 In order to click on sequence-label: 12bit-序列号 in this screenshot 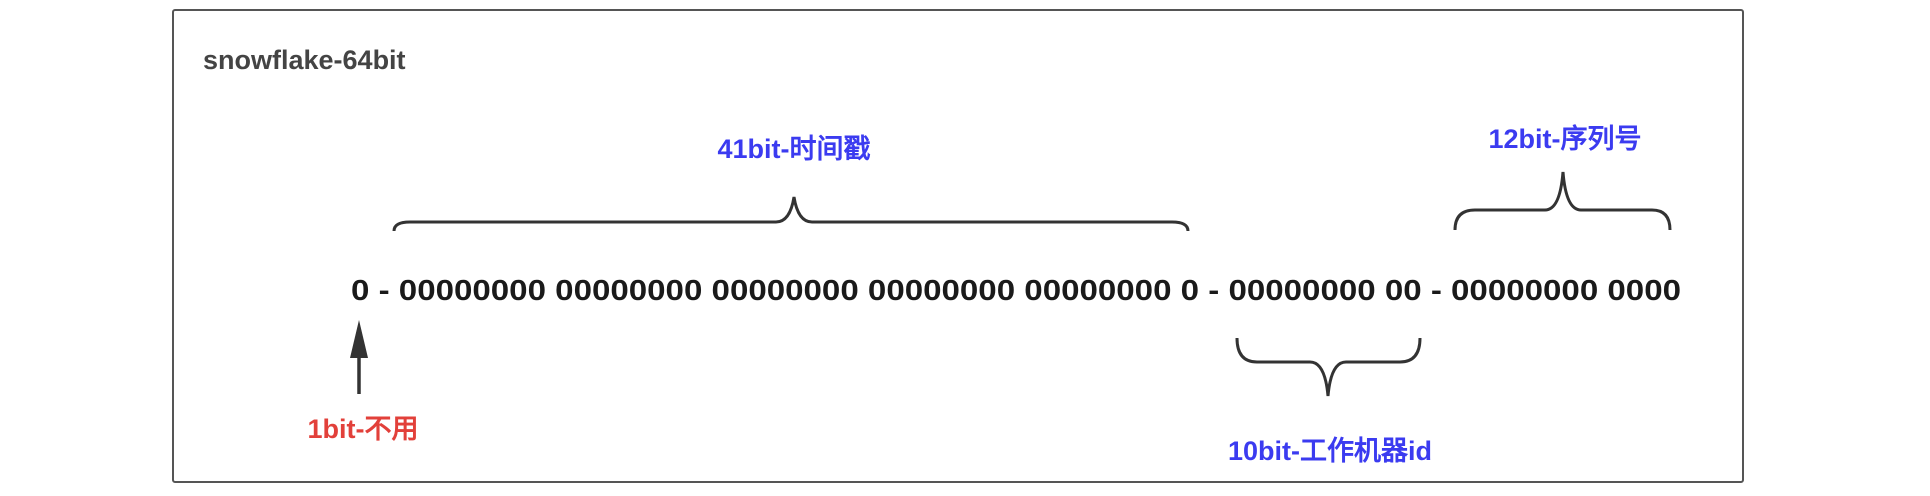, I will do `click(1564, 138)`.